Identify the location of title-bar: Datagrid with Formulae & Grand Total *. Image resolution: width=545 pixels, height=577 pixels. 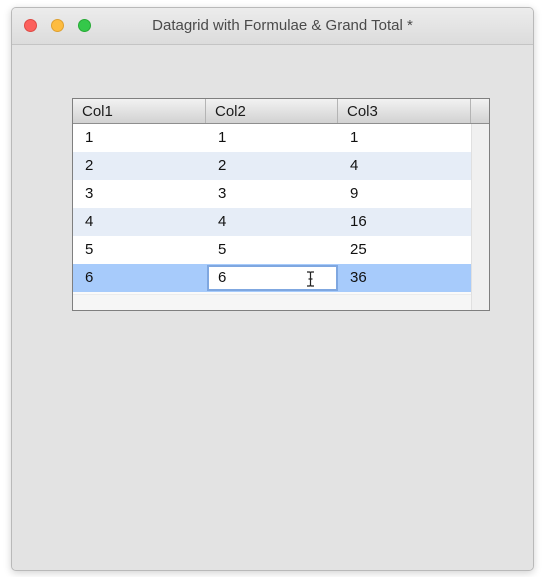
(272, 26).